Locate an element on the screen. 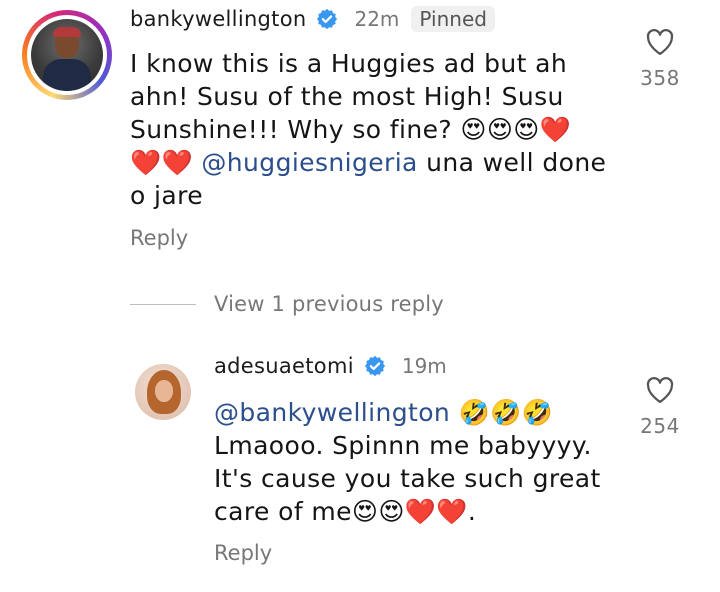  avatar-ring-inner is located at coordinates (67, 55).